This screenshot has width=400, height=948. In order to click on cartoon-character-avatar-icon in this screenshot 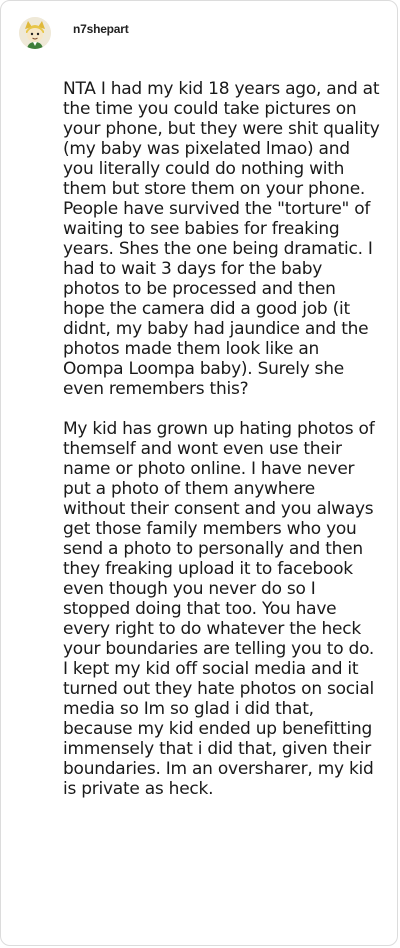, I will do `click(35, 33)`.